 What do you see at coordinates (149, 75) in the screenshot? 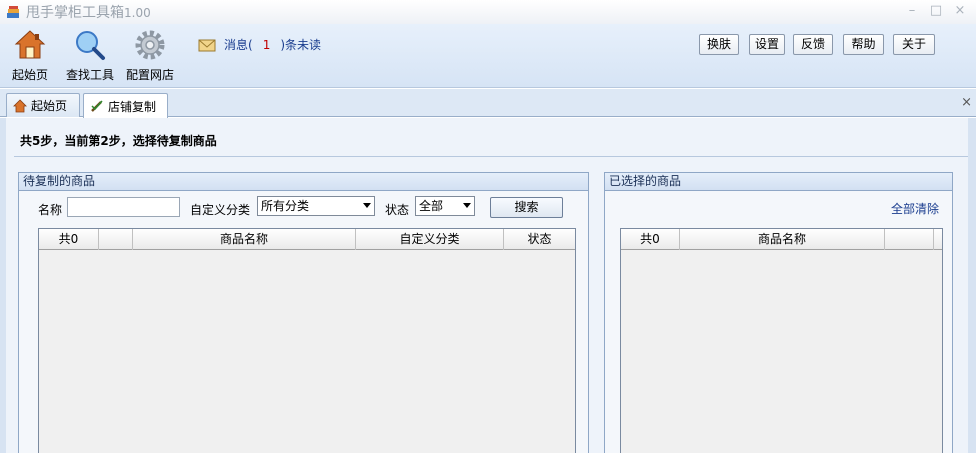
I see `tool-configure-shop-label: 配置网店` at bounding box center [149, 75].